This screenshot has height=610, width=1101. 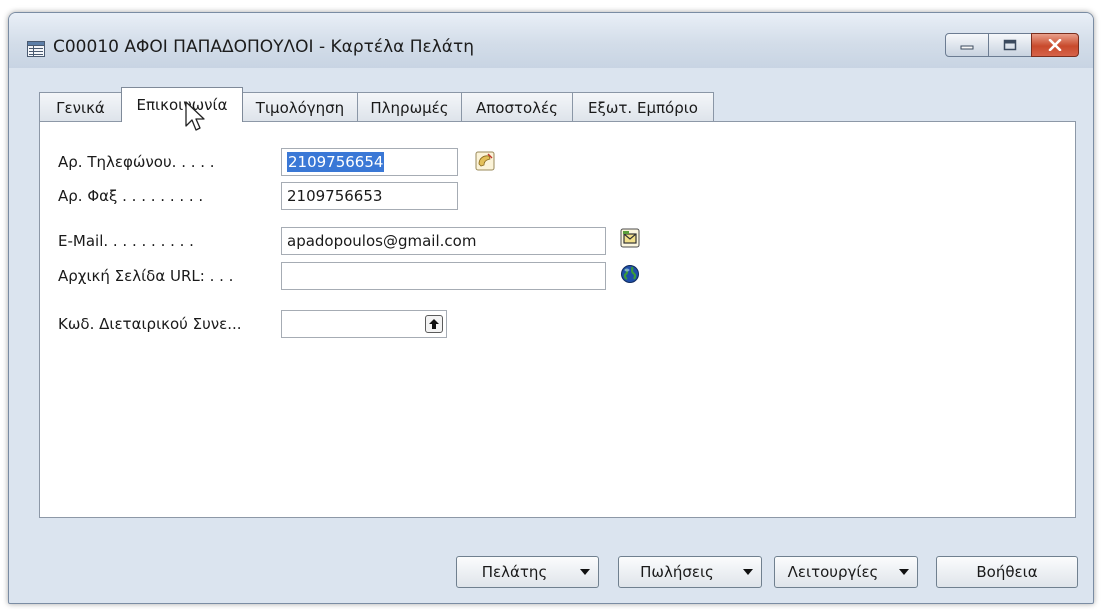 What do you see at coordinates (335, 196) in the screenshot?
I see `fax-value: 2109756653` at bounding box center [335, 196].